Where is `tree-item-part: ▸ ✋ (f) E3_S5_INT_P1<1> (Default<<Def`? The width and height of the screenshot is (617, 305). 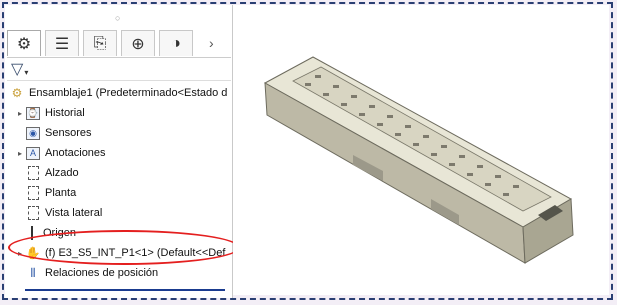
tree-item-part: ▸ ✋ (f) E3_S5_INT_P1<1> (Default<<Def is located at coordinates (119, 253).